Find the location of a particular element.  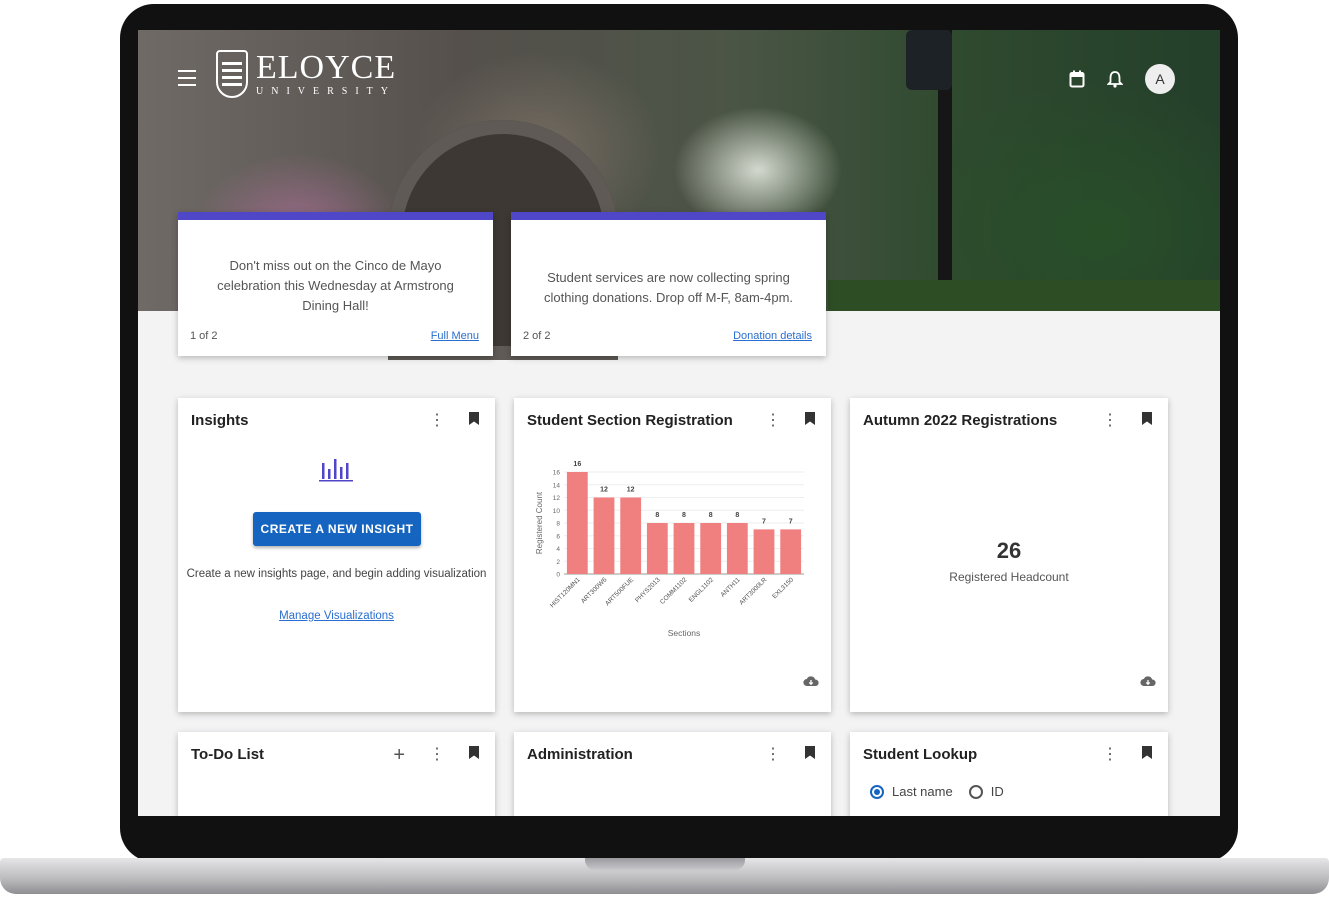

create-insight-button: CREATE A NEW INSIGHT is located at coordinates (337, 529).